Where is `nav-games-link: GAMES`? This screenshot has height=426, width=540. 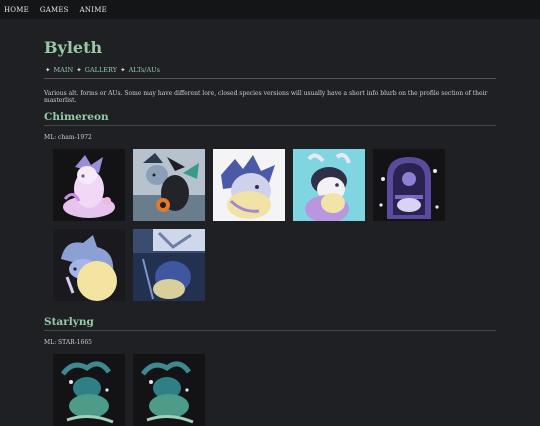 nav-games-link: GAMES is located at coordinates (54, 10).